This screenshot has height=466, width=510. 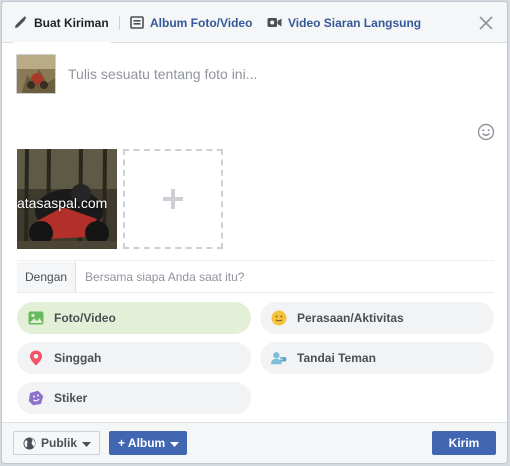 I want to click on tab-create-post: Buat Kiriman, so click(x=62, y=23).